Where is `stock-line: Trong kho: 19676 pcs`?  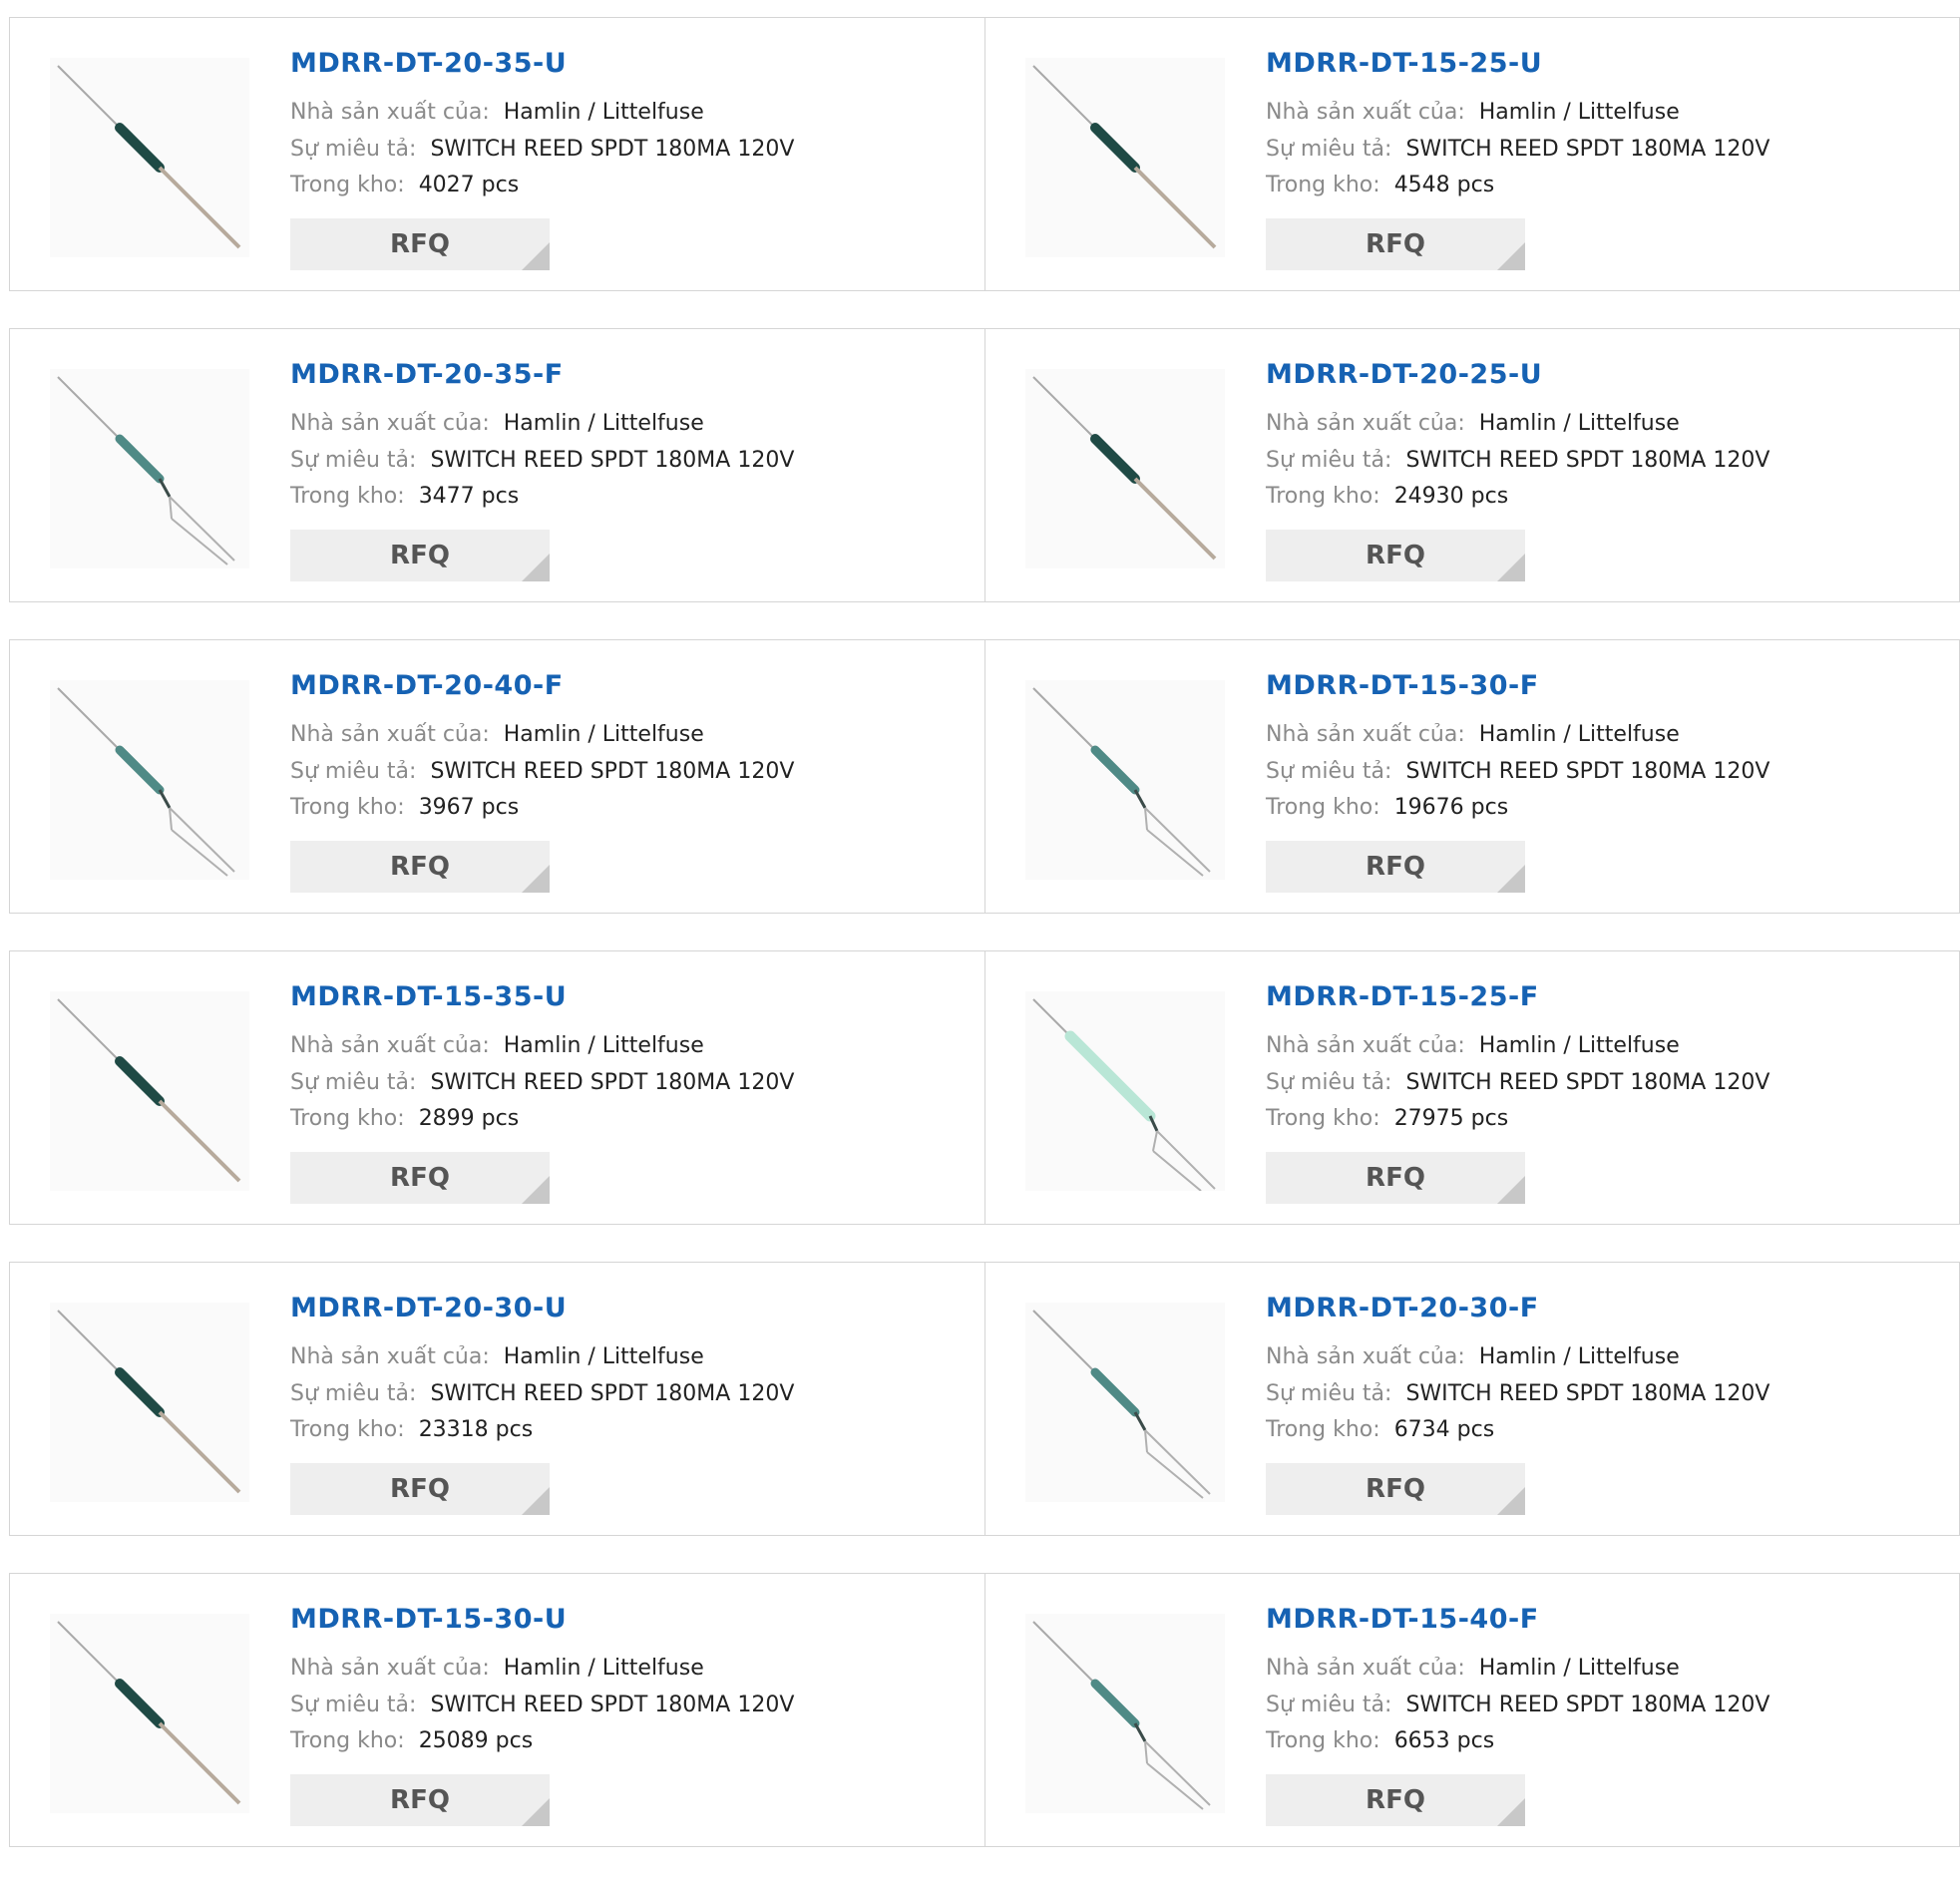 stock-line: Trong kho: 19676 pcs is located at coordinates (1387, 807).